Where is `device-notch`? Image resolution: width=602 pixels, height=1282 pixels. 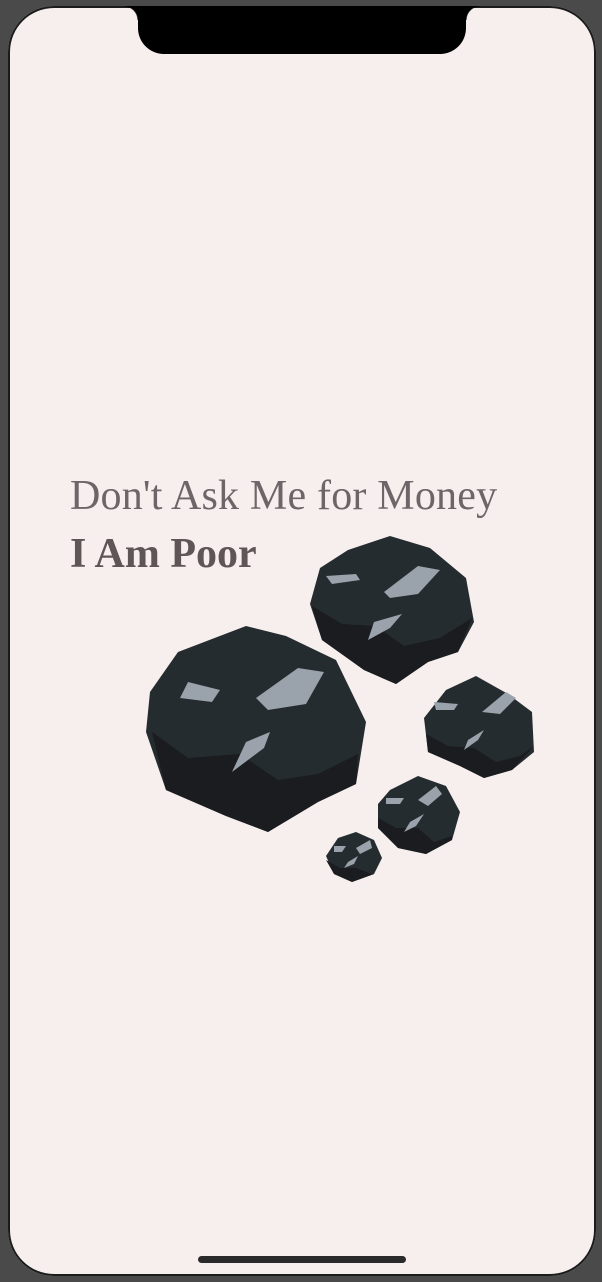
device-notch is located at coordinates (302, 30).